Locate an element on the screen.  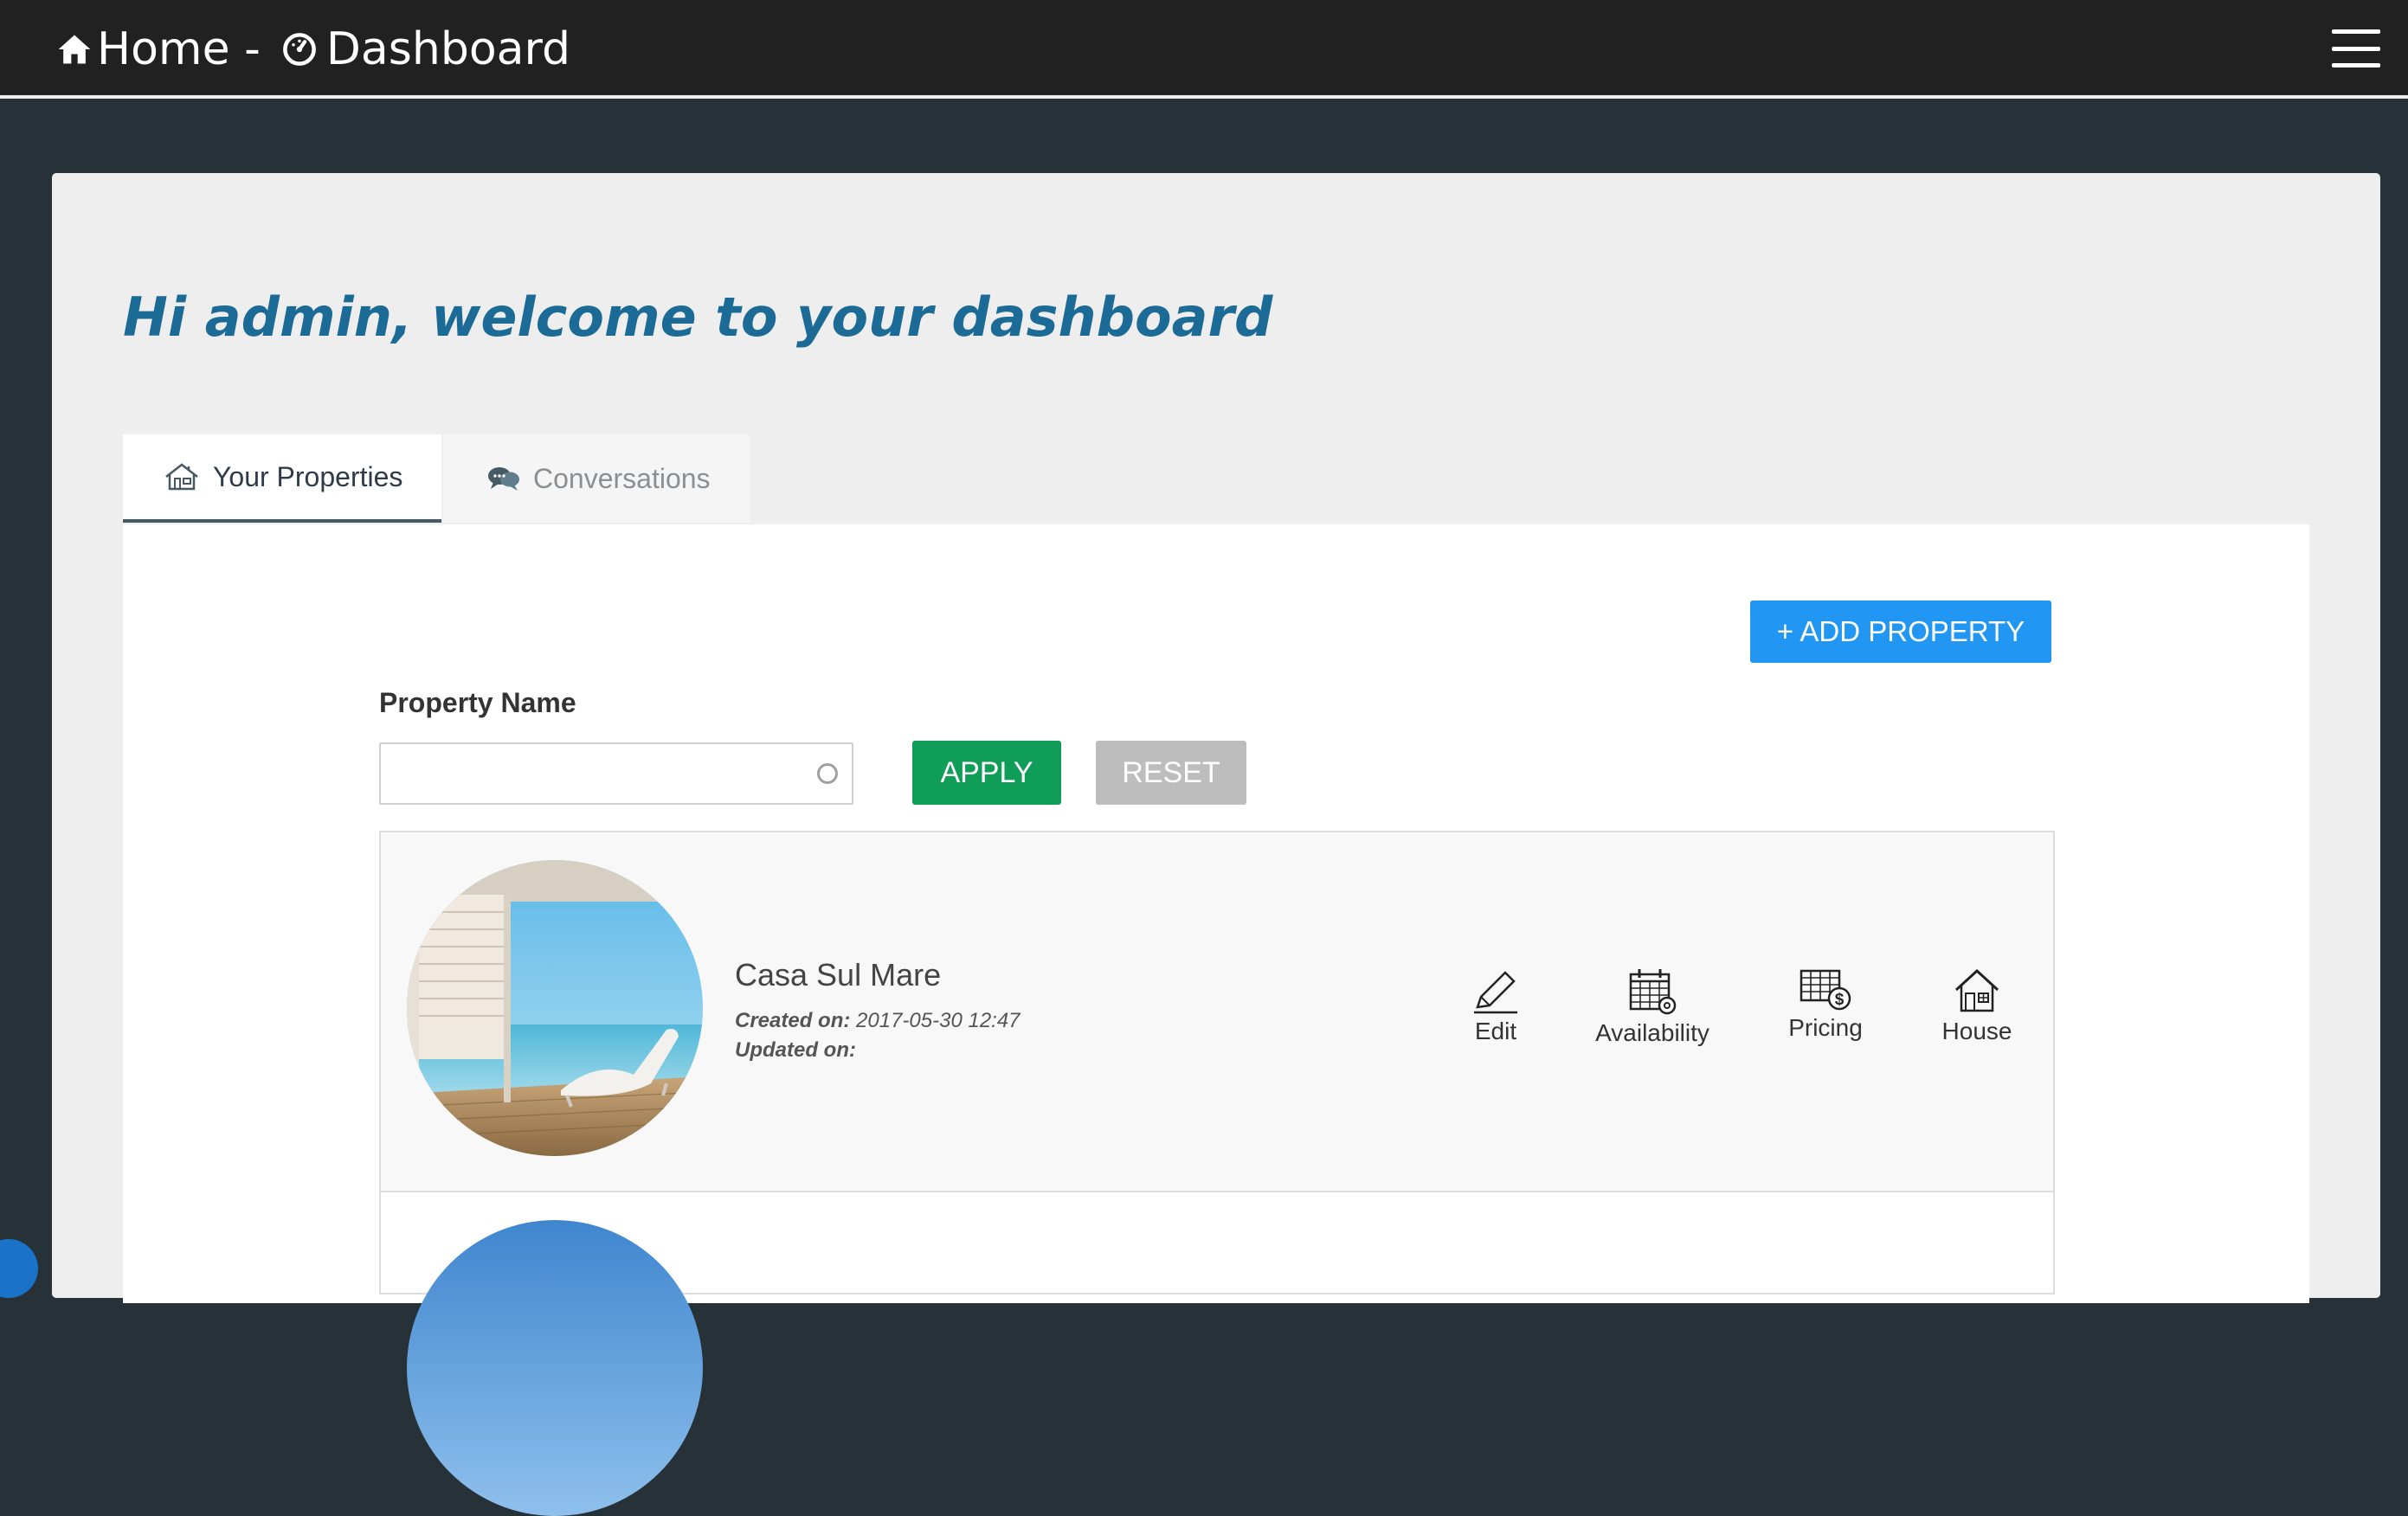
page-title: Dashboard is located at coordinates (448, 49).